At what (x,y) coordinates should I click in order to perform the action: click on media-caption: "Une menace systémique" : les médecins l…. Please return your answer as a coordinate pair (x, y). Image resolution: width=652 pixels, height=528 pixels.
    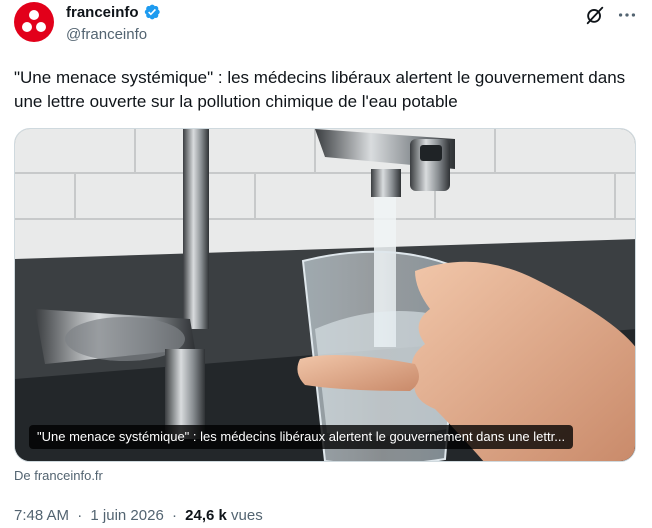
    Looking at the image, I should click on (301, 437).